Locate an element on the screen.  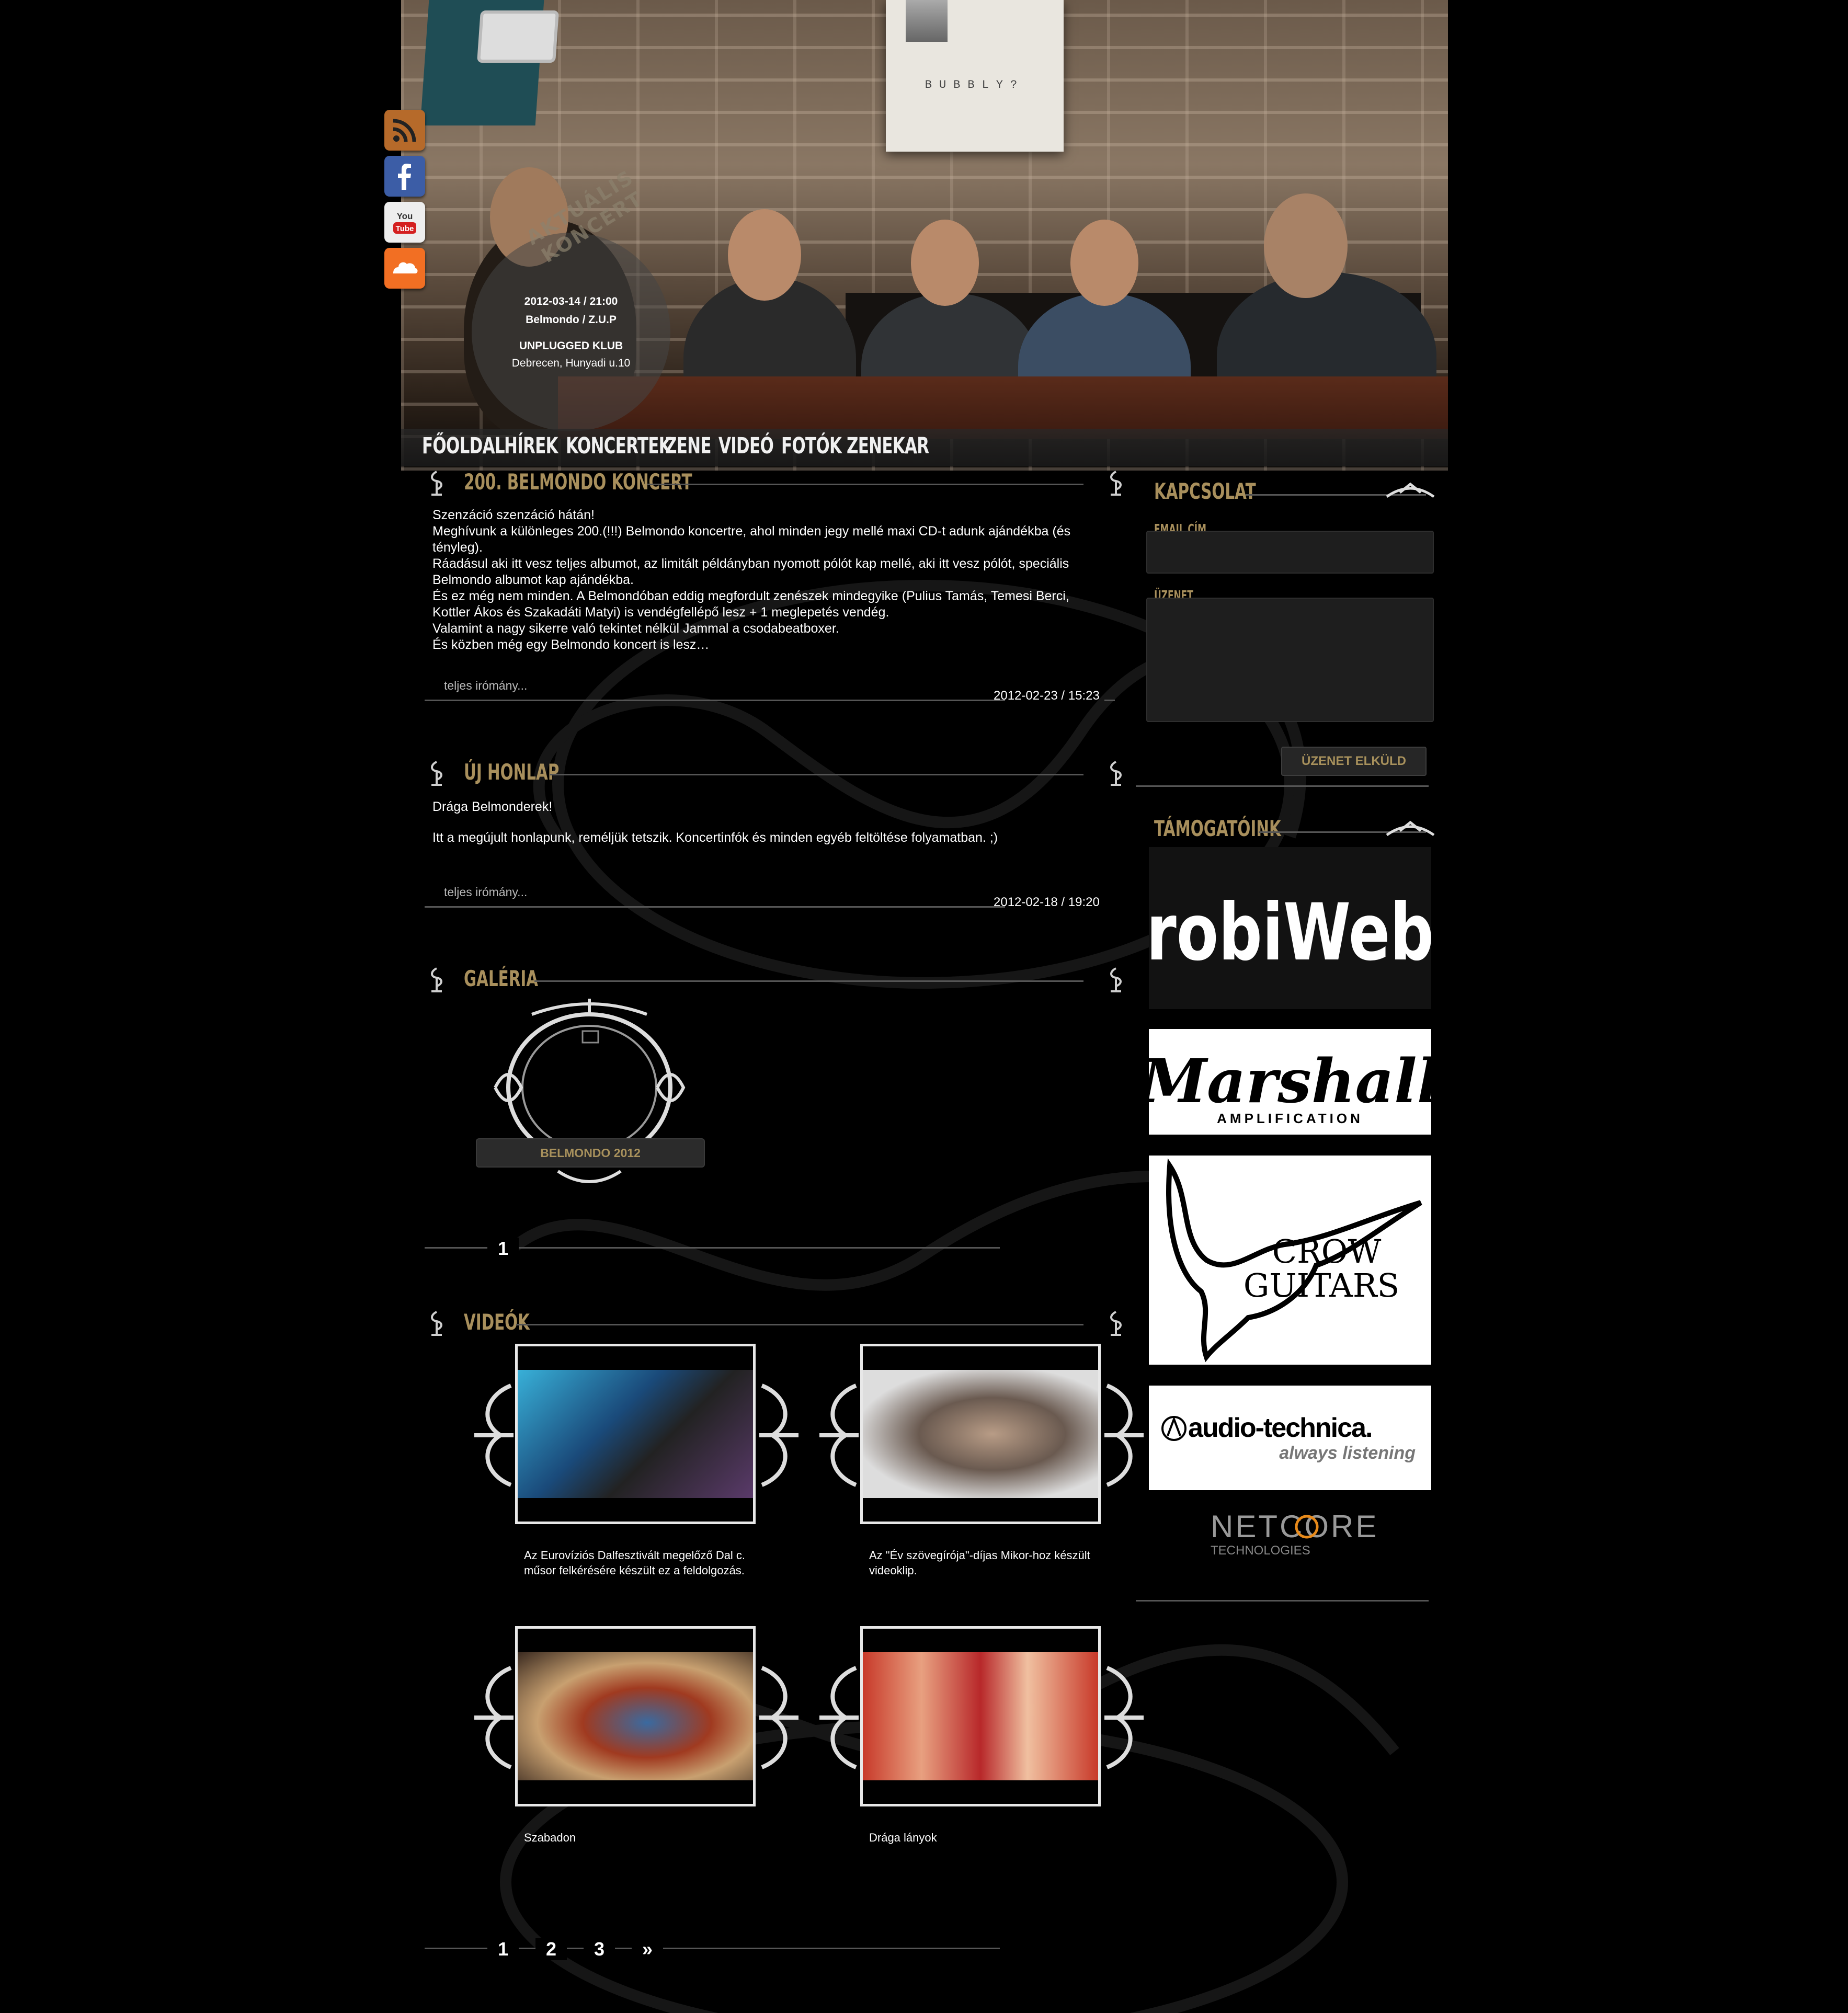
soundcloud-icon is located at coordinates (406, 267).